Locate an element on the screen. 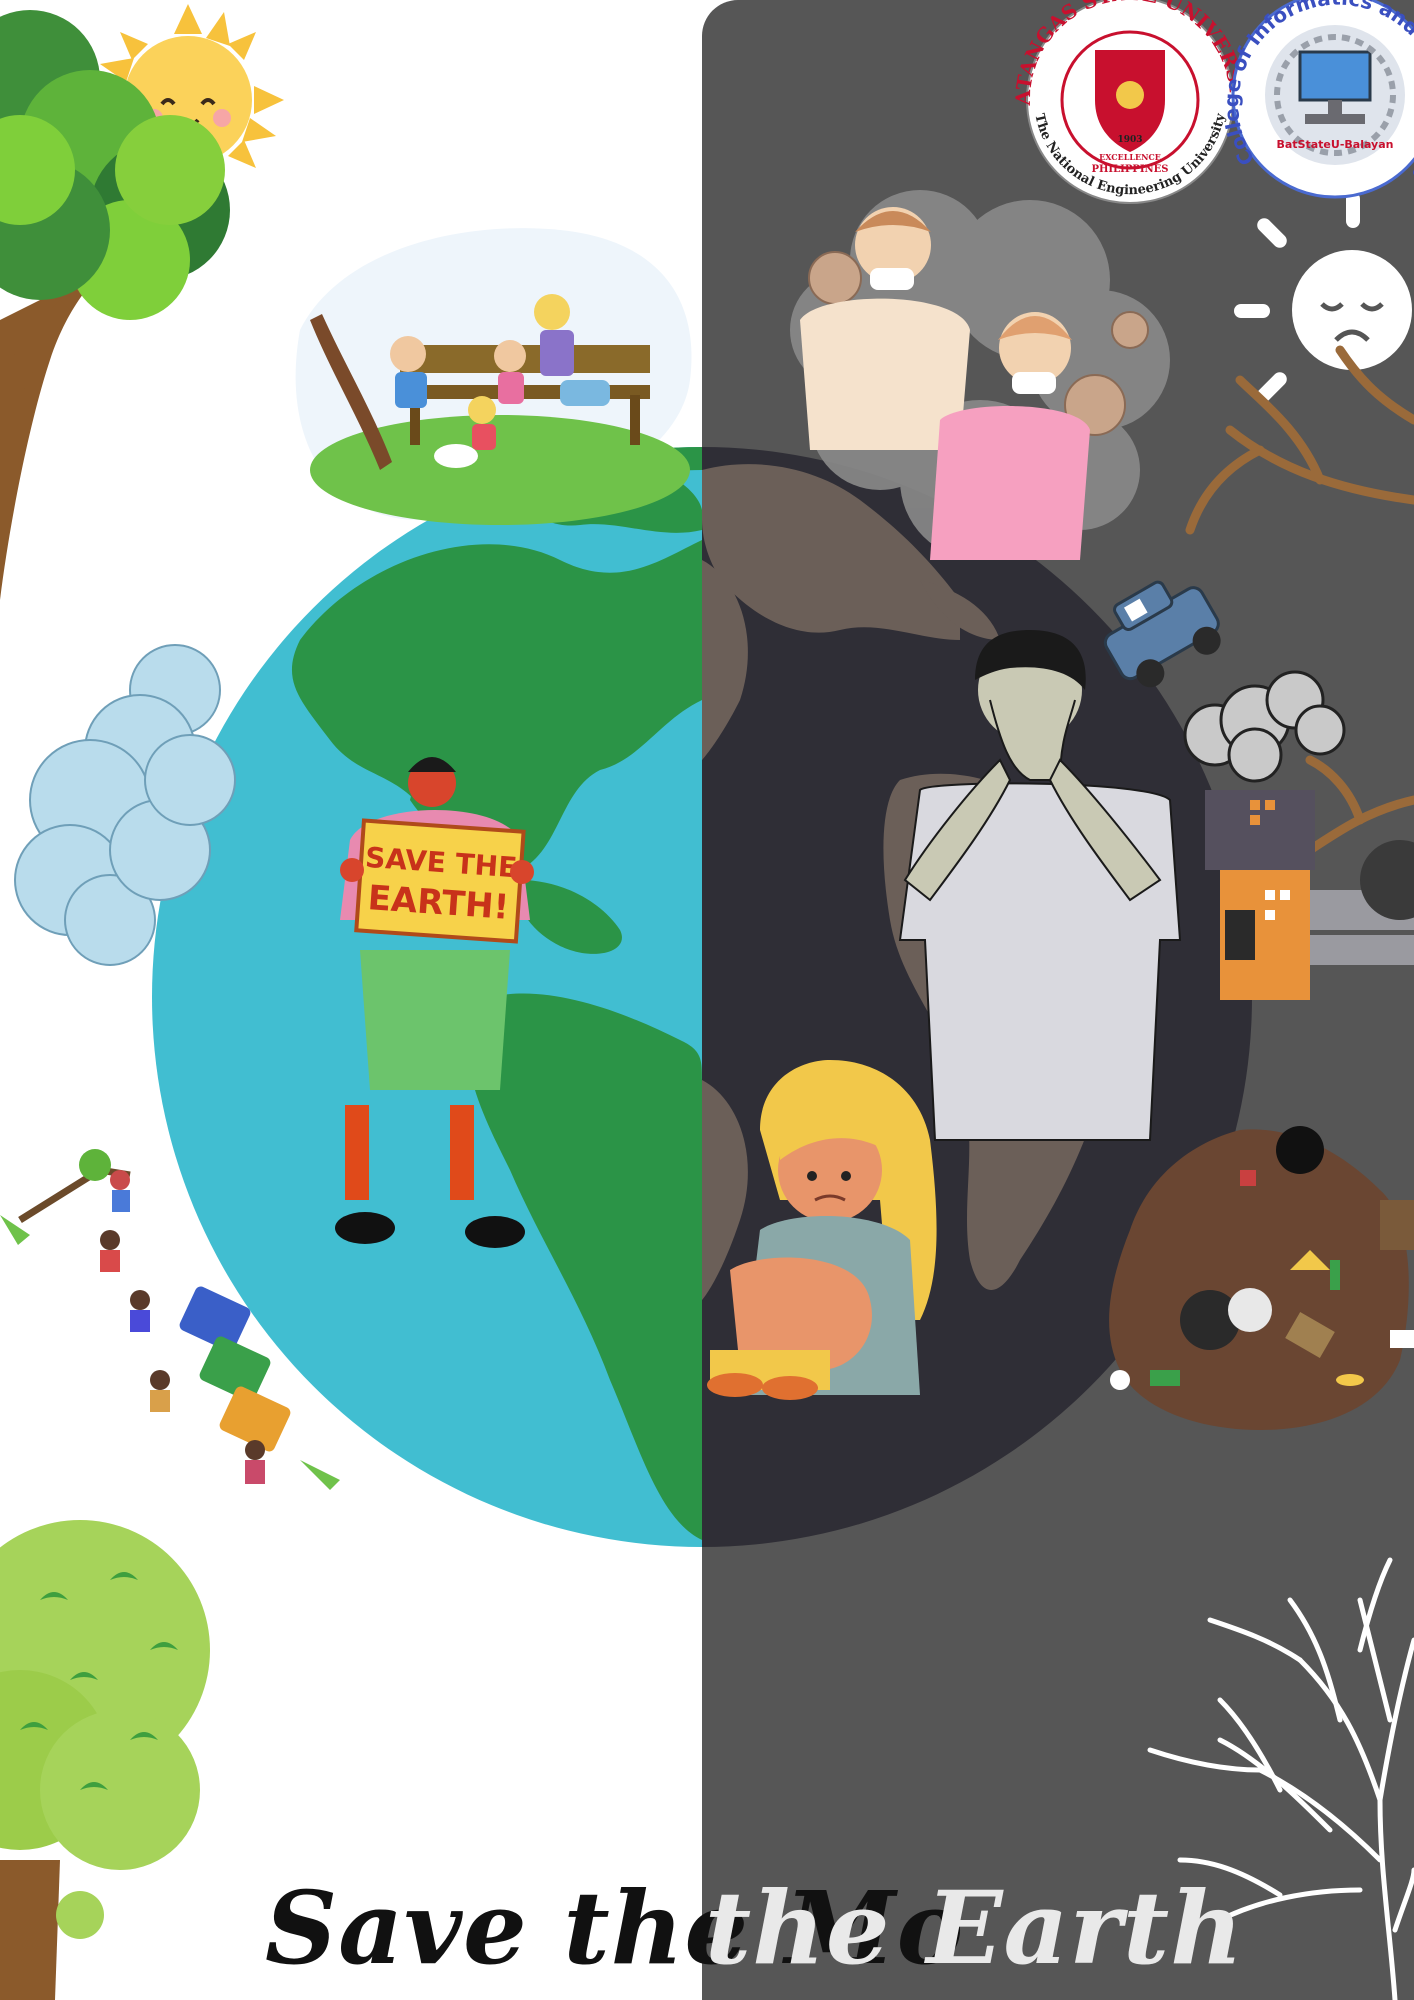 This screenshot has height=2000, width=1414. poster-title-right: the Earth is located at coordinates (974, 1928).